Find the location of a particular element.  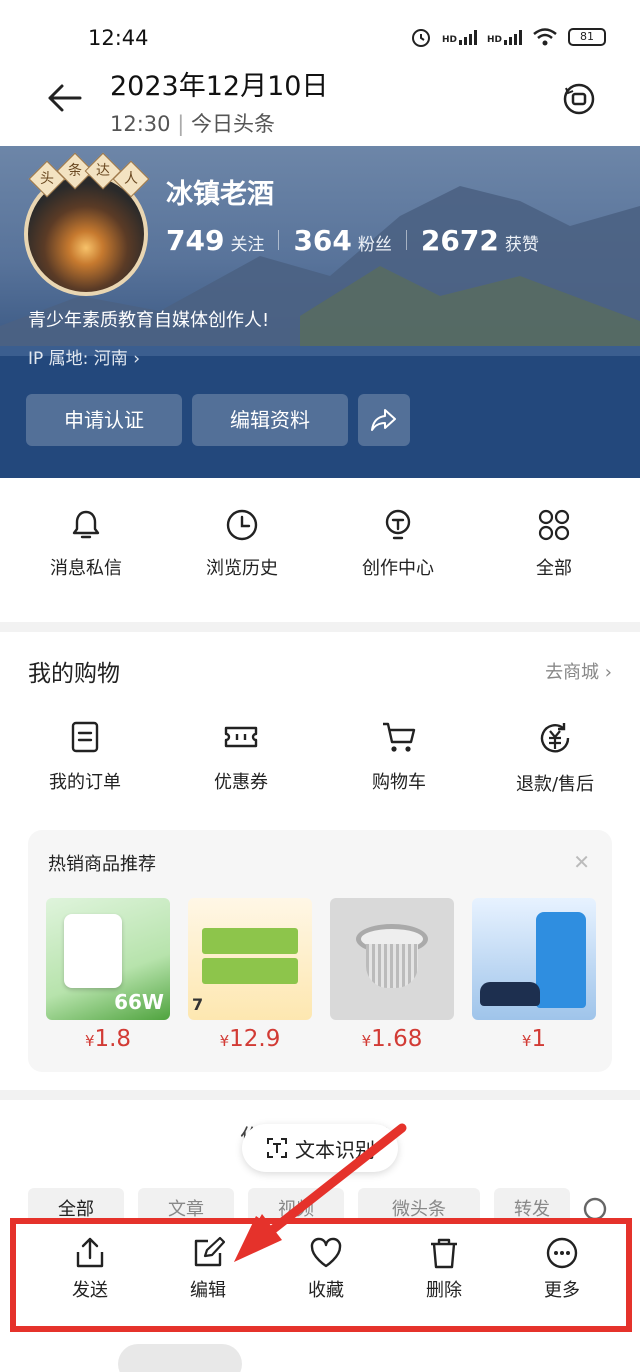

page-subtitle: 12:30 | 今日头条 is located at coordinates (192, 124).